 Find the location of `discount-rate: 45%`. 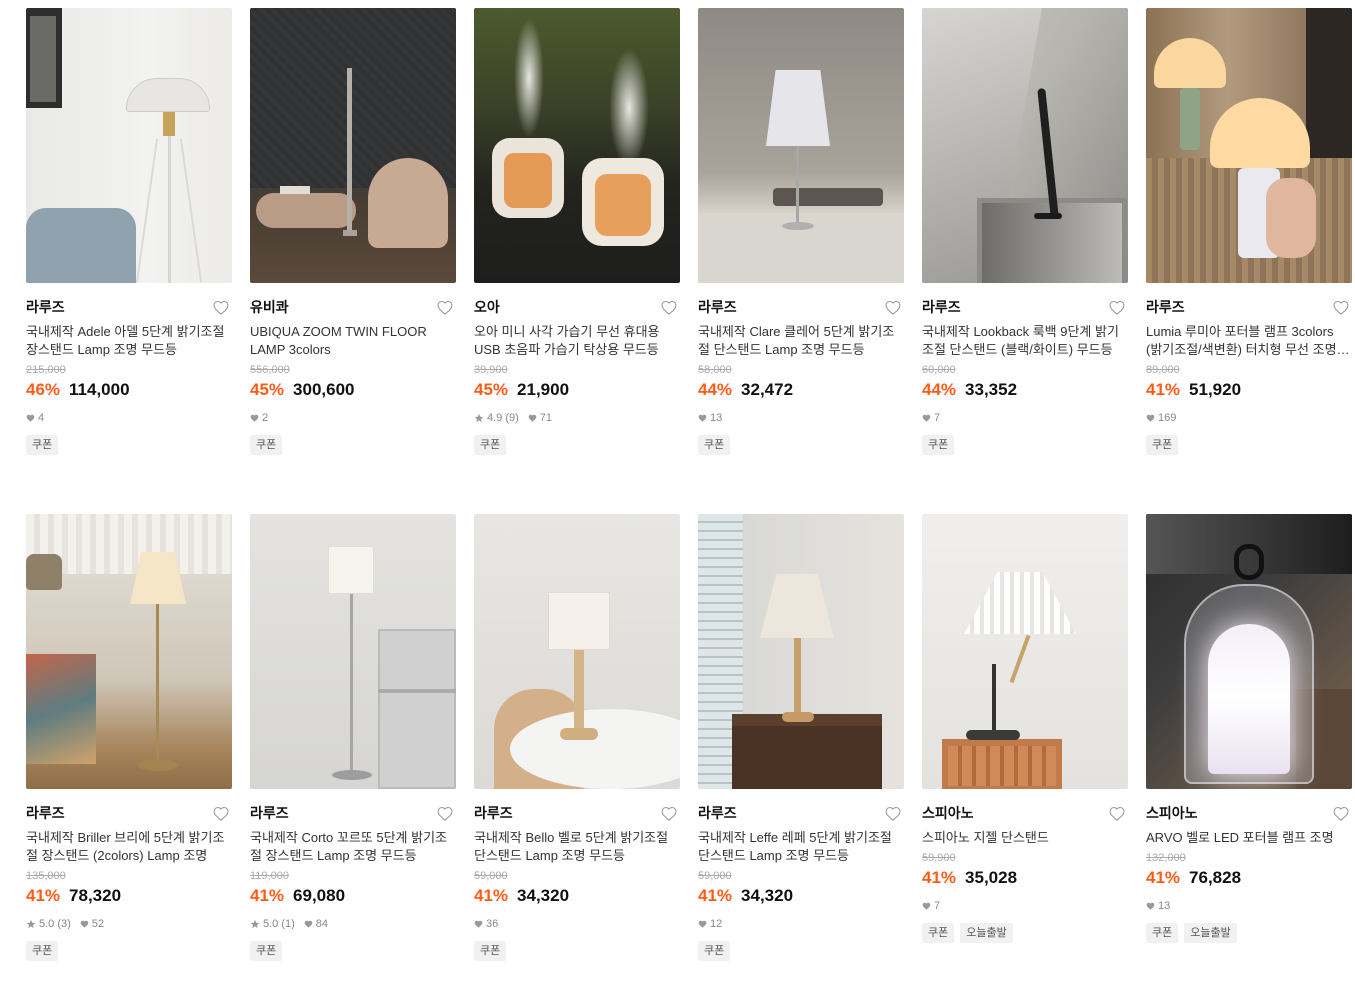

discount-rate: 45% is located at coordinates (267, 389).